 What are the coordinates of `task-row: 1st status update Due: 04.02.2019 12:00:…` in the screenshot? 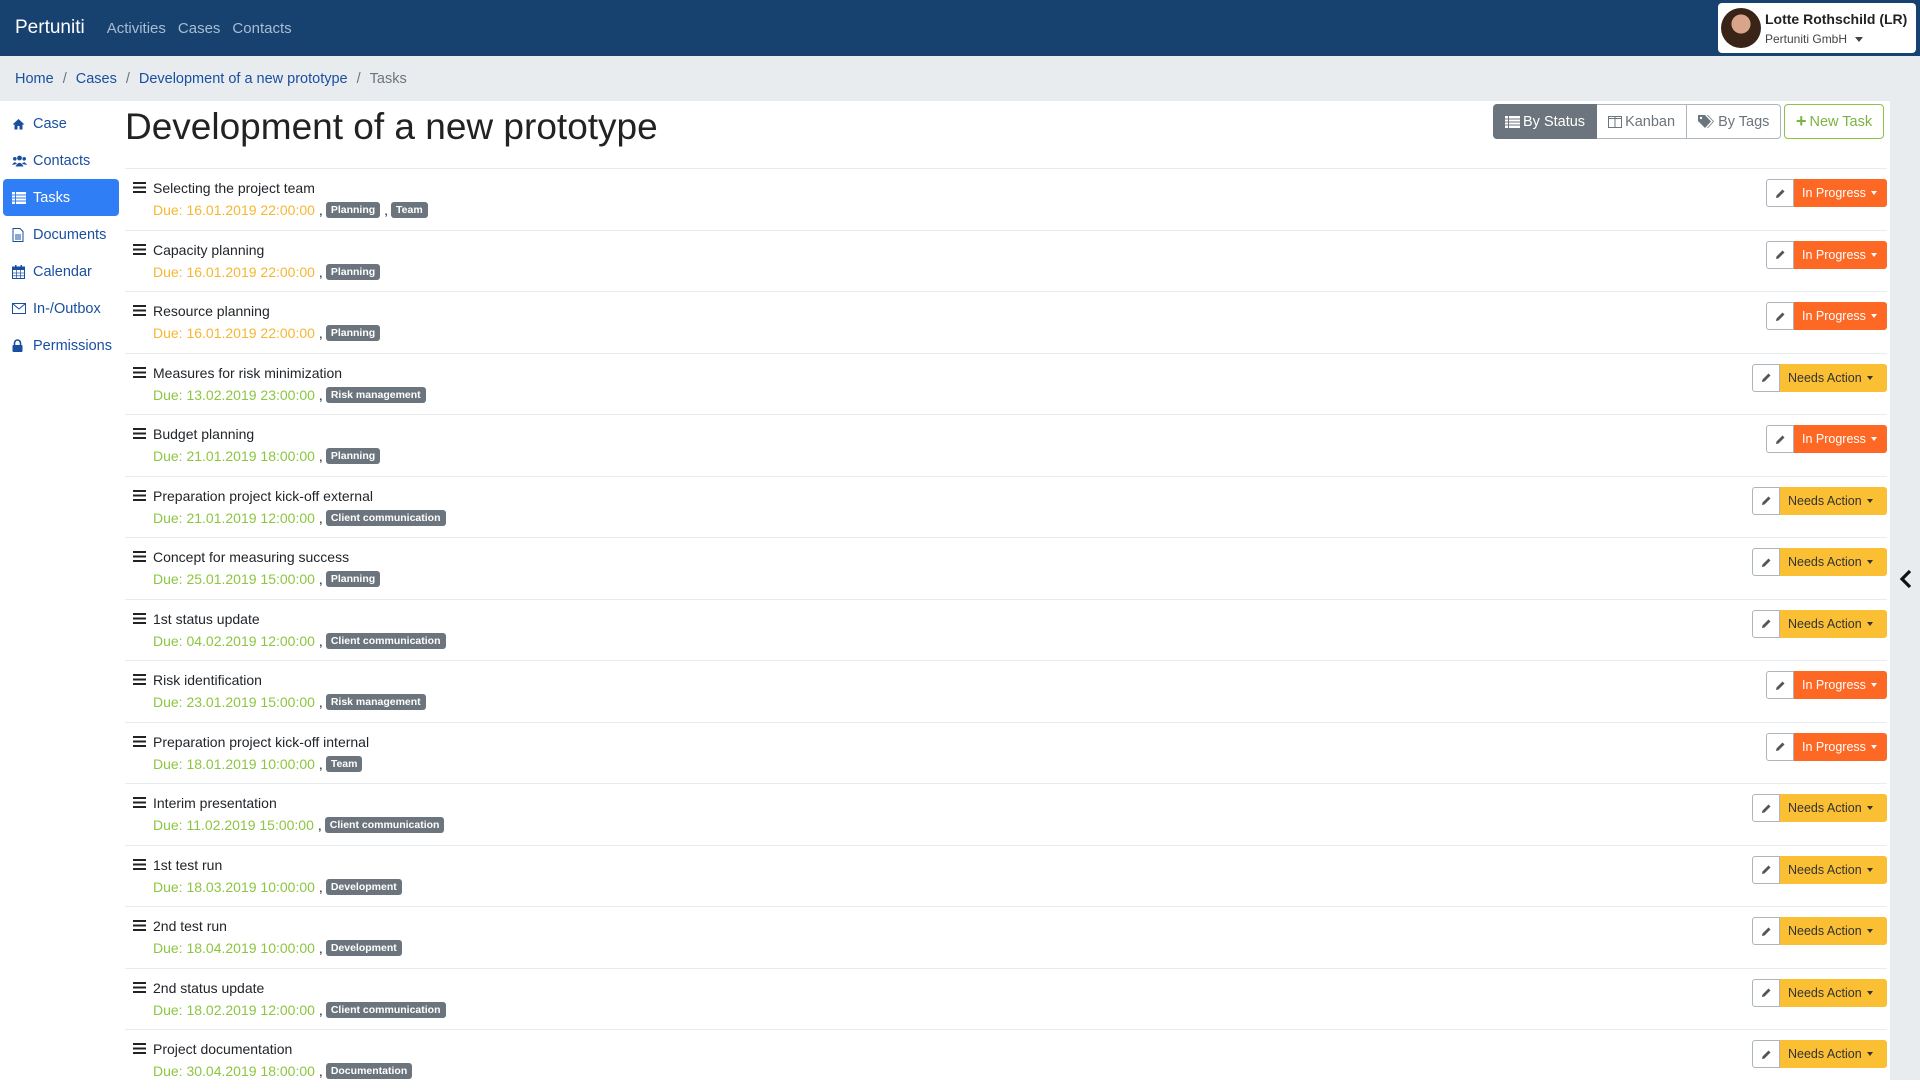 It's located at (1006, 629).